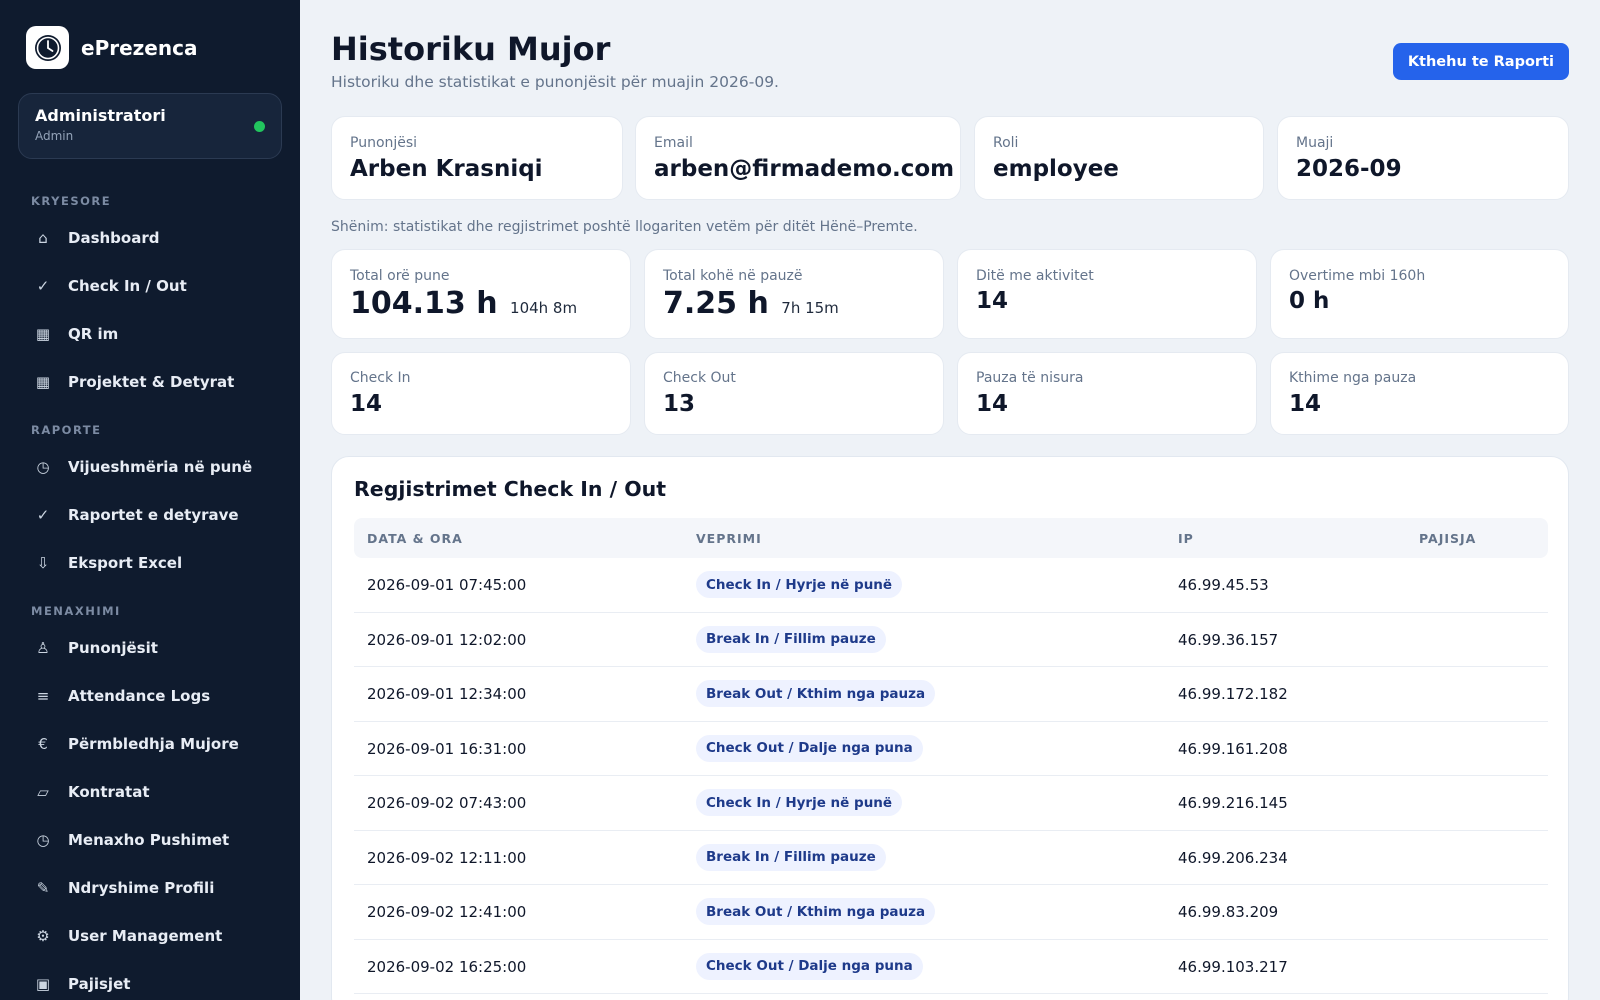 This screenshot has width=1600, height=1000. I want to click on gear-icon: ⚙, so click(43, 936).